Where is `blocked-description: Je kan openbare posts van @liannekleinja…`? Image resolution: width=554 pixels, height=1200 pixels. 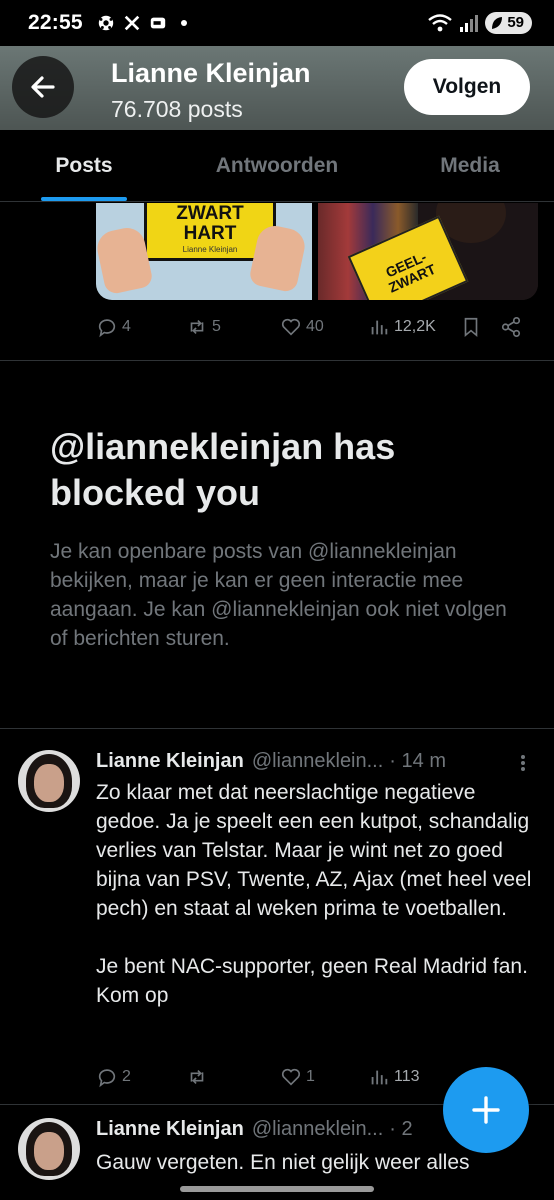
blocked-description: Je kan openbare posts van @liannekleinja… is located at coordinates (278, 595).